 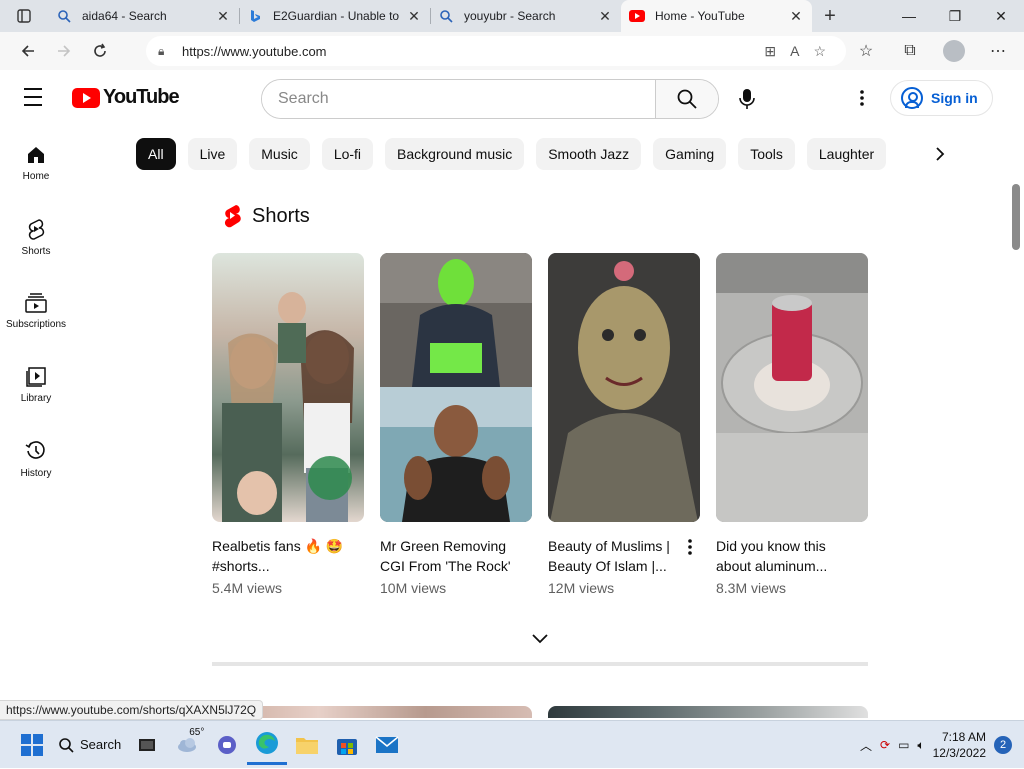 I want to click on restore-icon: ❐, so click(x=955, y=16).